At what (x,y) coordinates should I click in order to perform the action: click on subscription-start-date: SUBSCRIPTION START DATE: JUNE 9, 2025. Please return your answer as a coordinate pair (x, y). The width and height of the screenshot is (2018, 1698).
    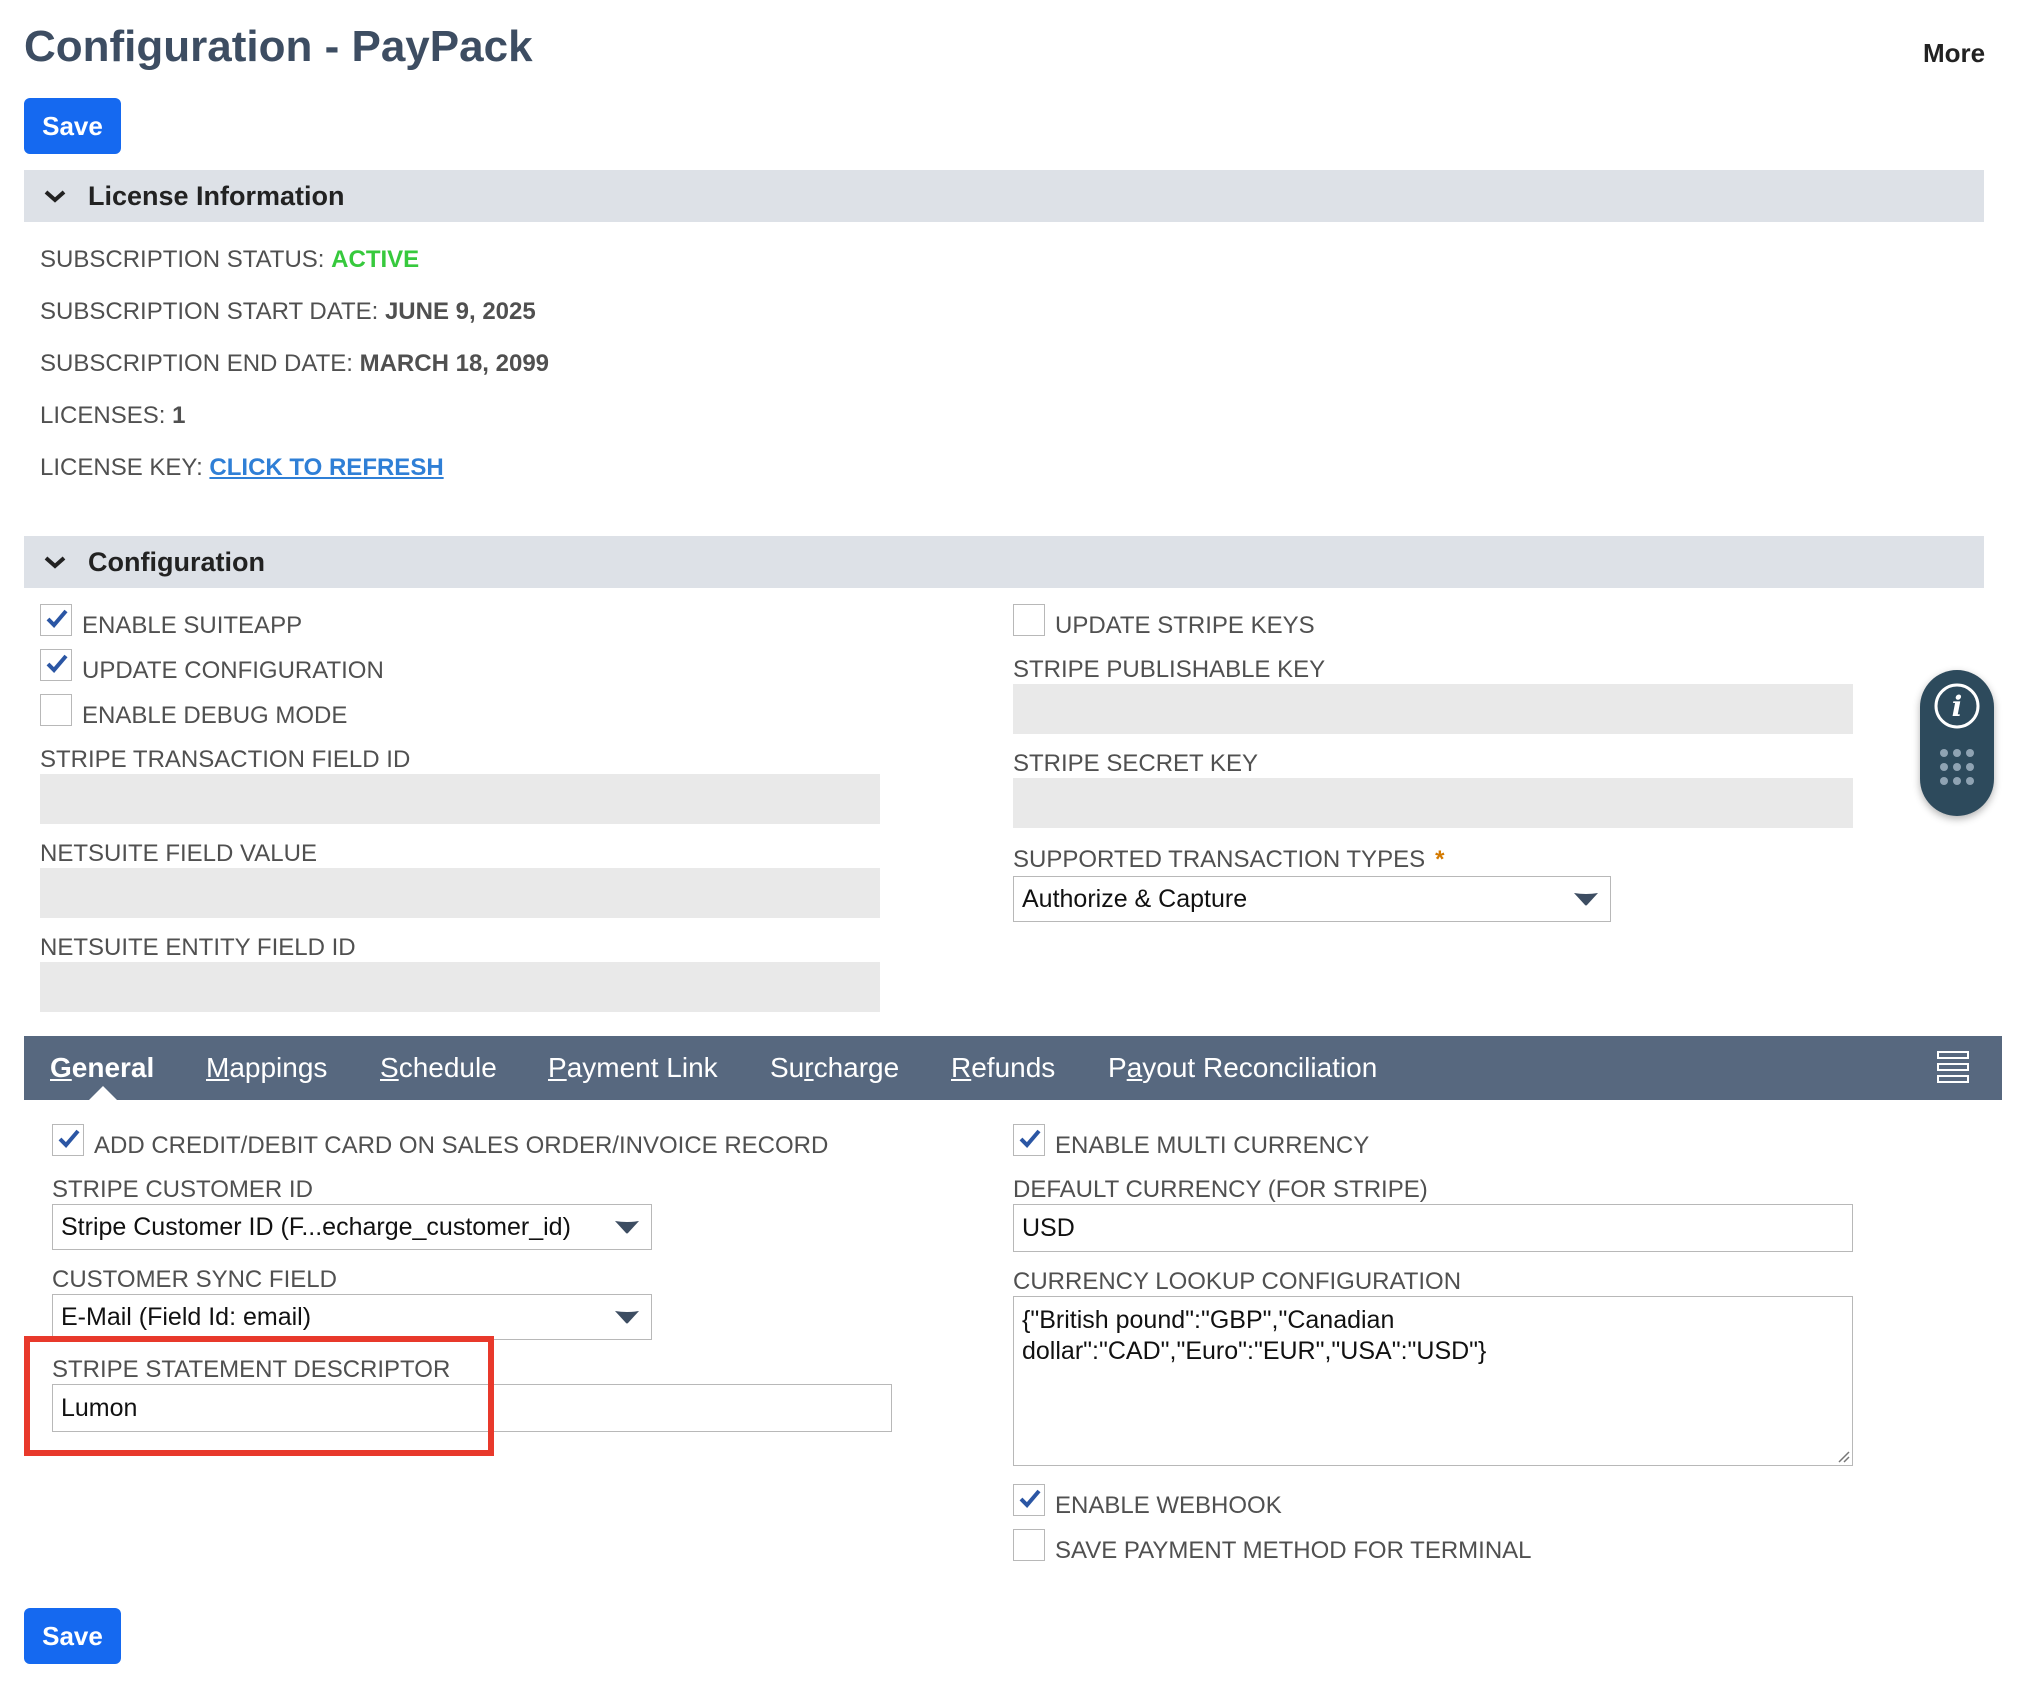
    Looking at the image, I should click on (288, 312).